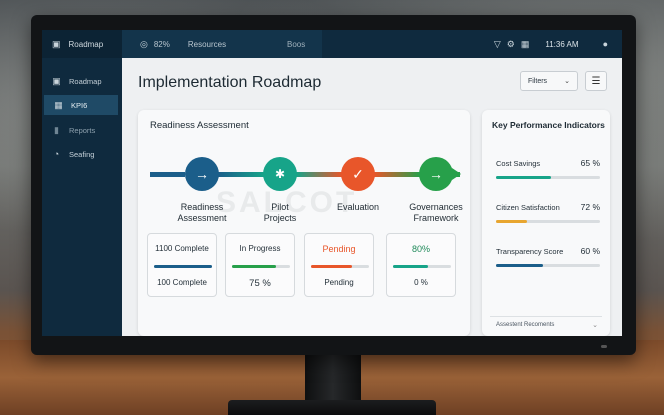  What do you see at coordinates (202, 218) in the screenshot?
I see `step-label-line: Assessment` at bounding box center [202, 218].